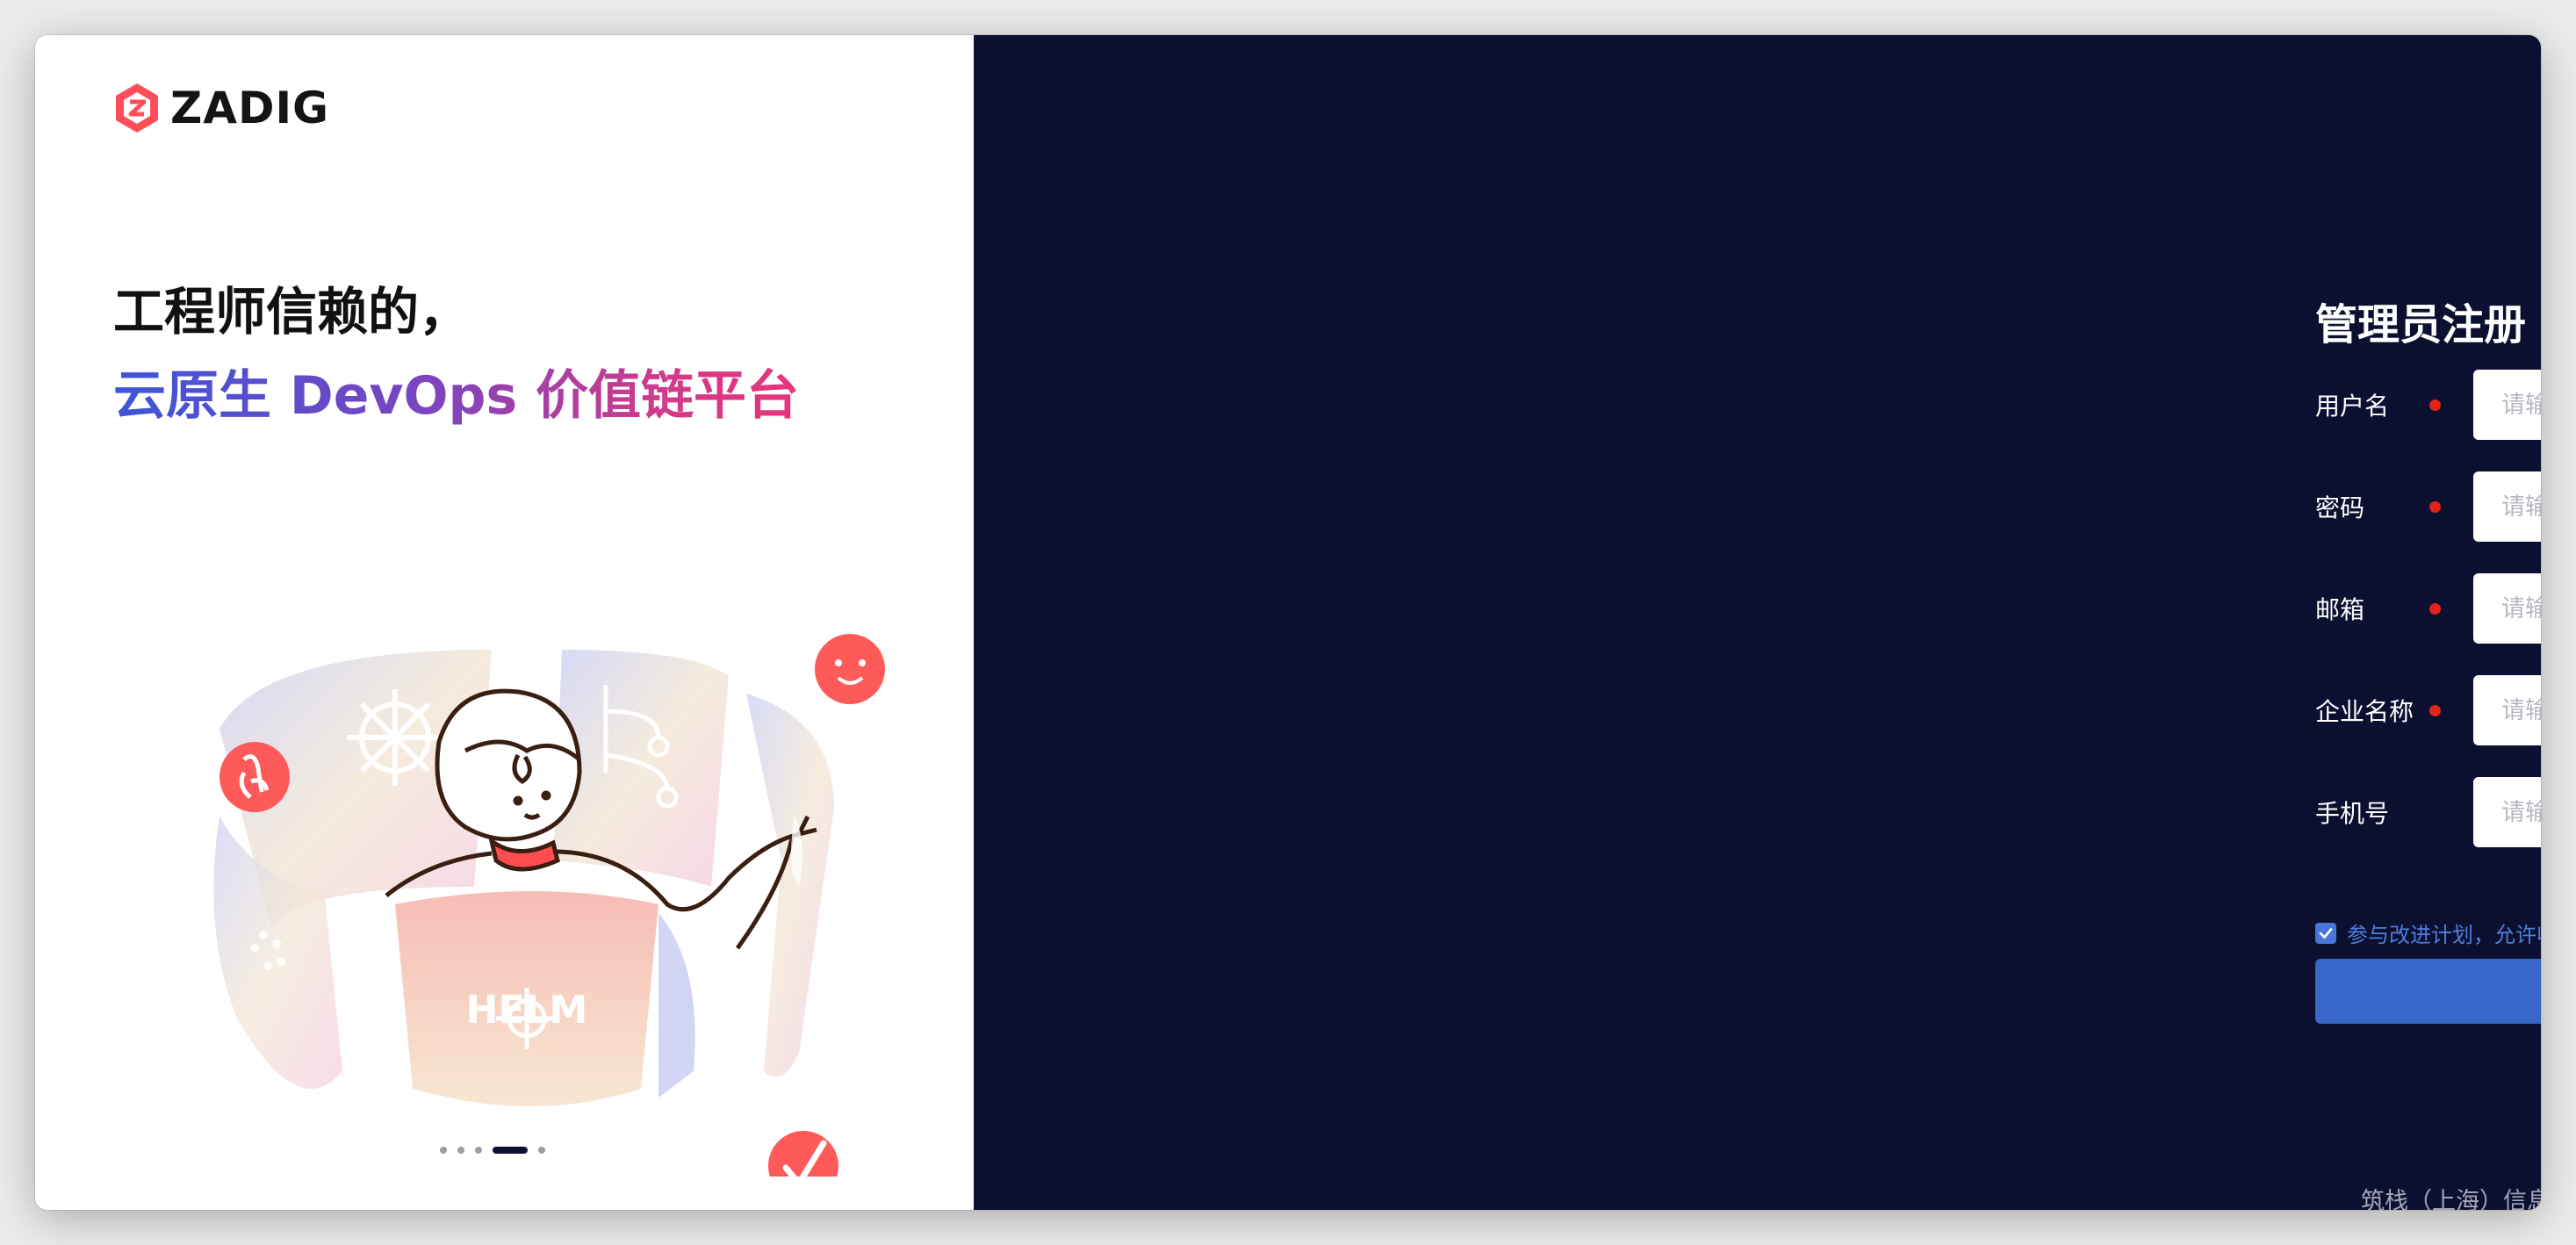  I want to click on hero-title-line2: 云原生 DevOps 价值链平台, so click(456, 391).